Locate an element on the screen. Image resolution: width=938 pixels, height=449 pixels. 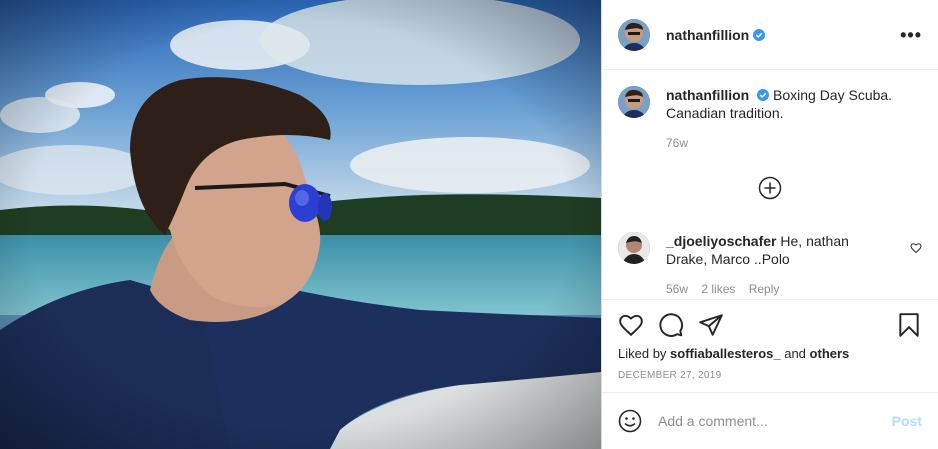
load-more is located at coordinates (770, 188).